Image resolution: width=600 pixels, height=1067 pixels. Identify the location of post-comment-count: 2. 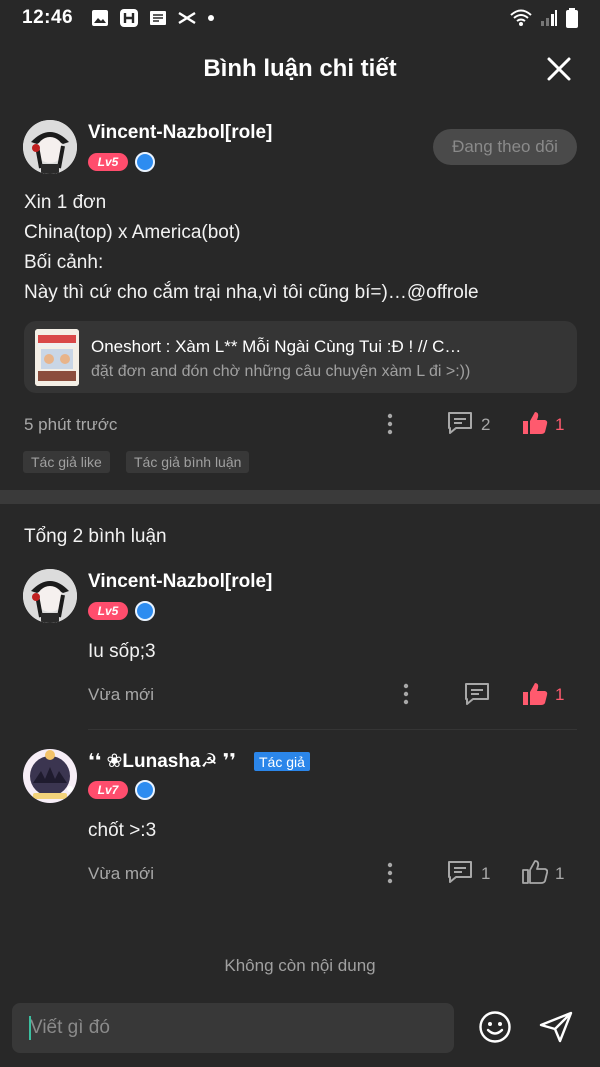
(486, 424).